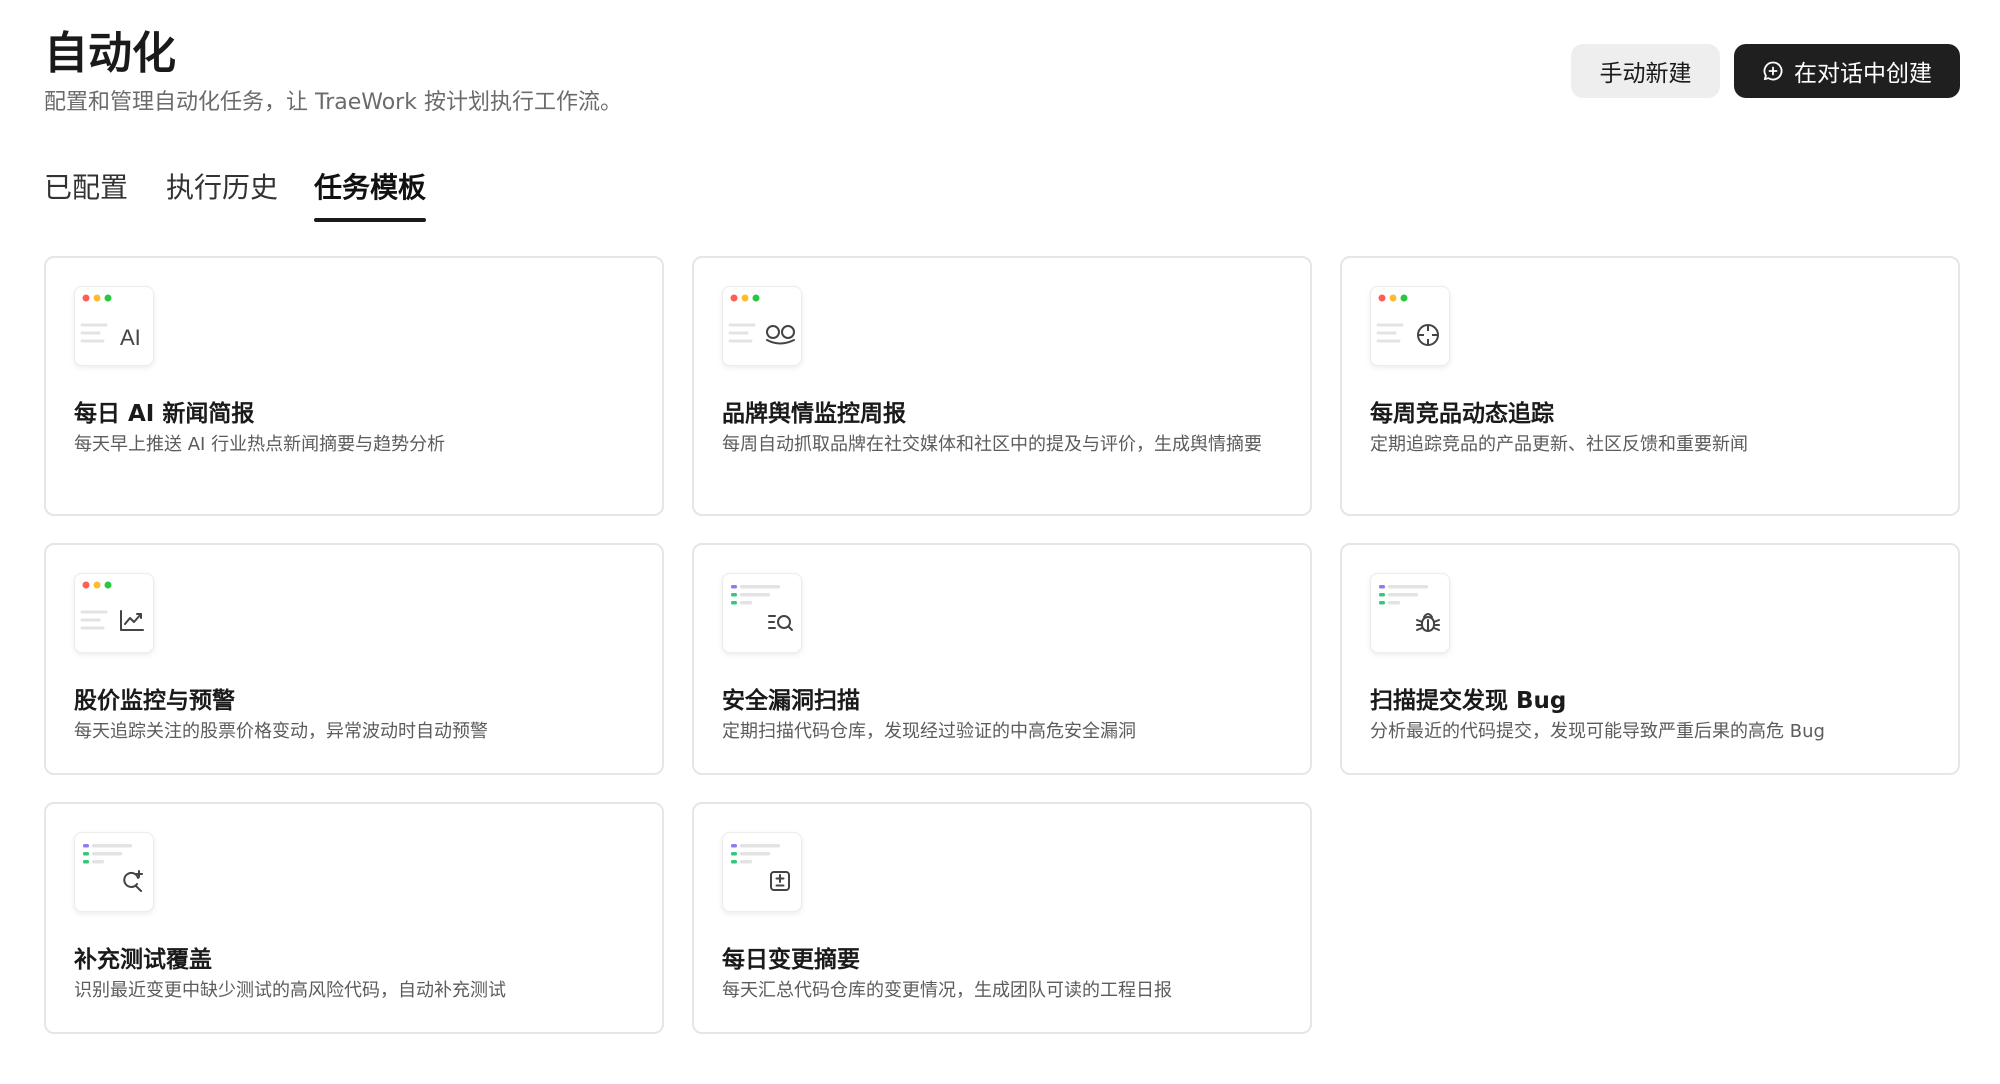  What do you see at coordinates (1597, 731) in the screenshot?
I see `template-description: 分析最近的代码提交，发现可能导致严重后果的高危 Bug` at bounding box center [1597, 731].